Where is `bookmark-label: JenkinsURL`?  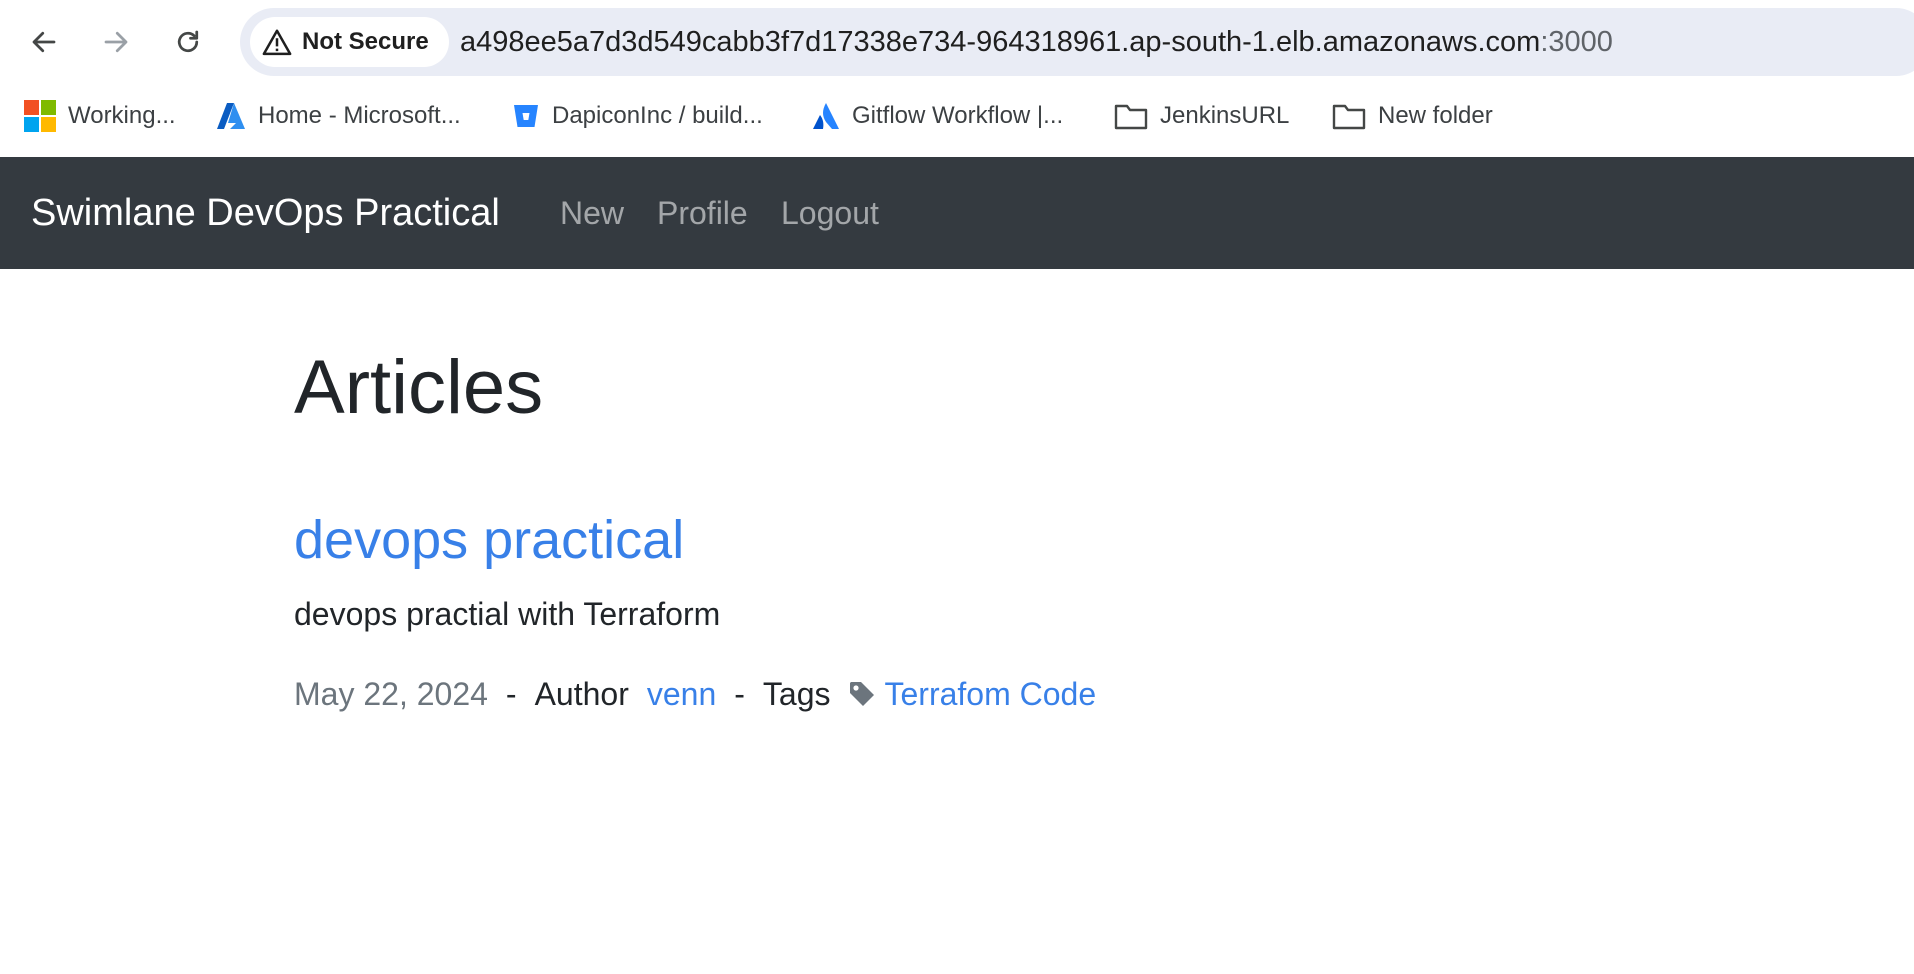
bookmark-label: JenkinsURL is located at coordinates (1225, 115).